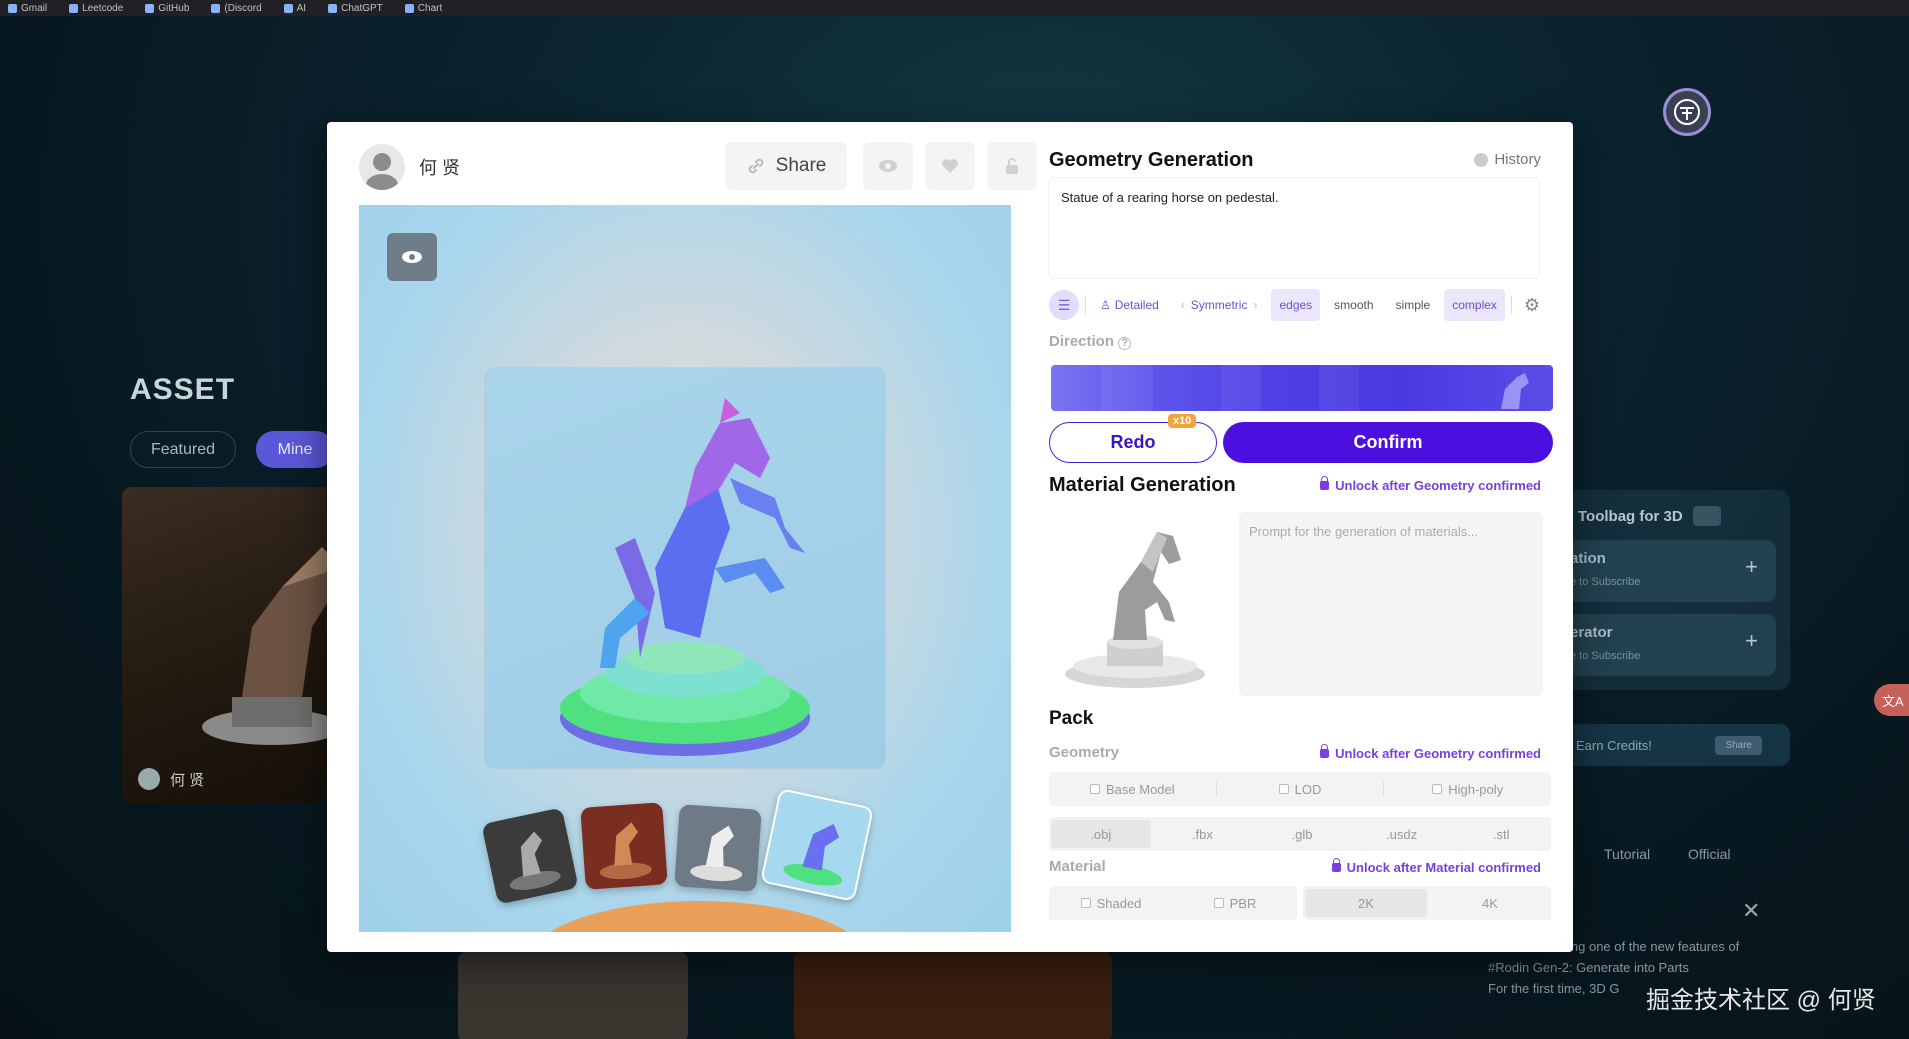 Image resolution: width=1909 pixels, height=1039 pixels. I want to click on redo-cost-badge: x10, so click(1182, 421).